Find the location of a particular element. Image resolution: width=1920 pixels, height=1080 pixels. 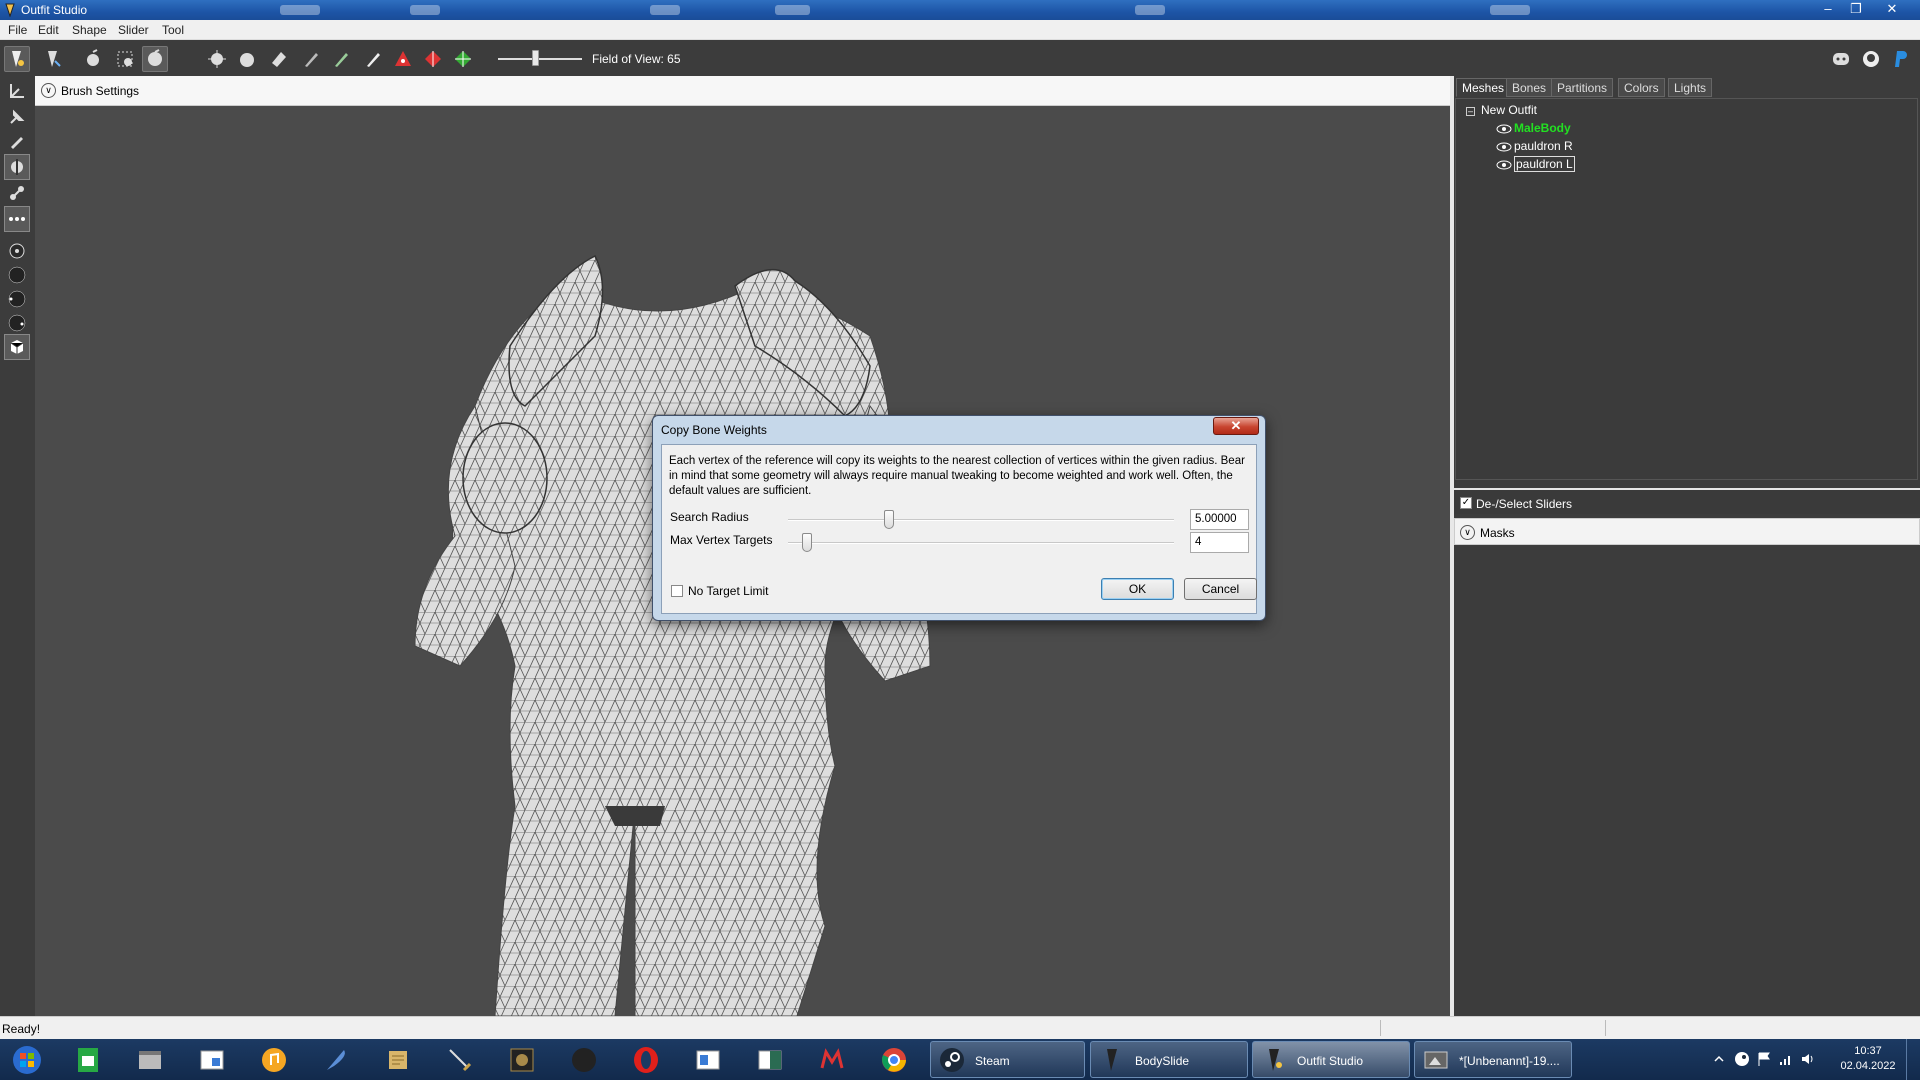

ok-button: OK is located at coordinates (1137, 589).